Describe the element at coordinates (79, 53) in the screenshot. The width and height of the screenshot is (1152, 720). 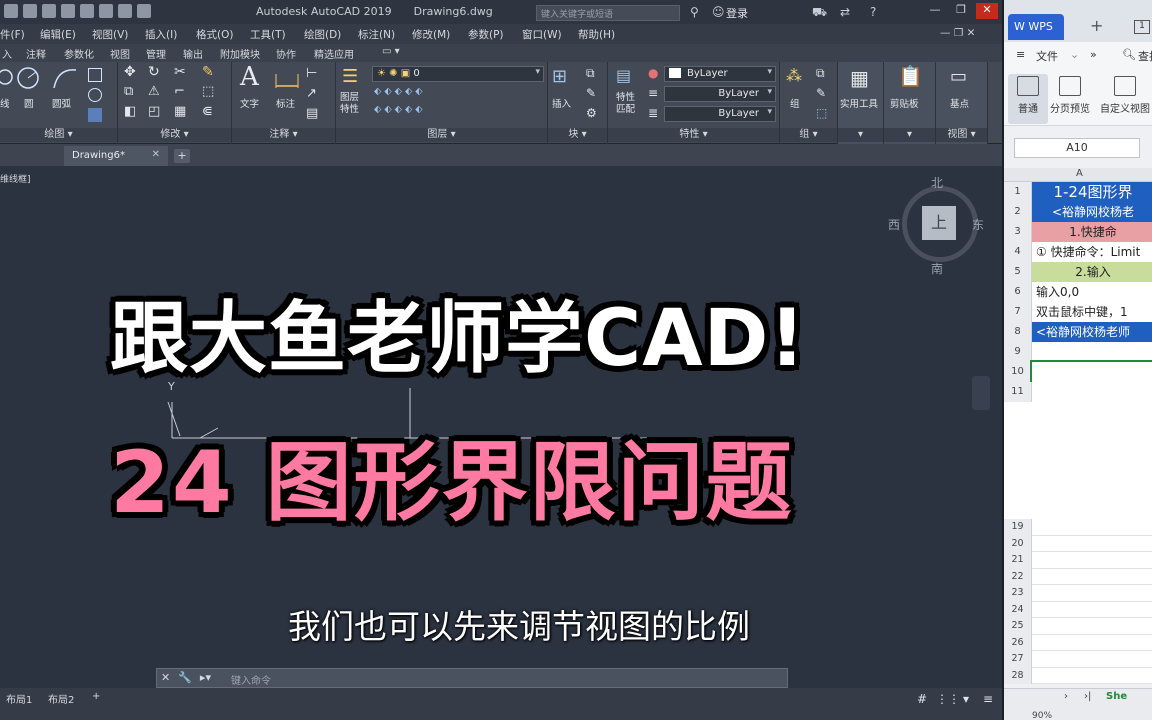
I see `tab-parametric: 参数化` at that location.